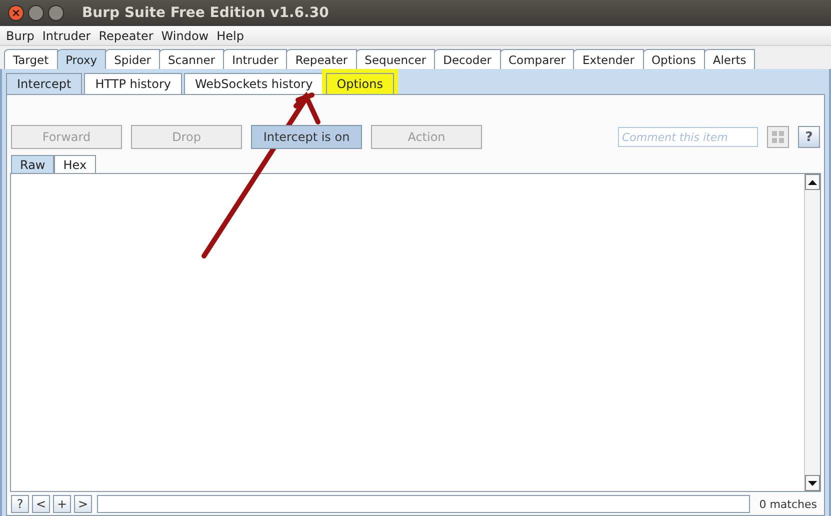  What do you see at coordinates (608, 59) in the screenshot?
I see `tab: Extender` at bounding box center [608, 59].